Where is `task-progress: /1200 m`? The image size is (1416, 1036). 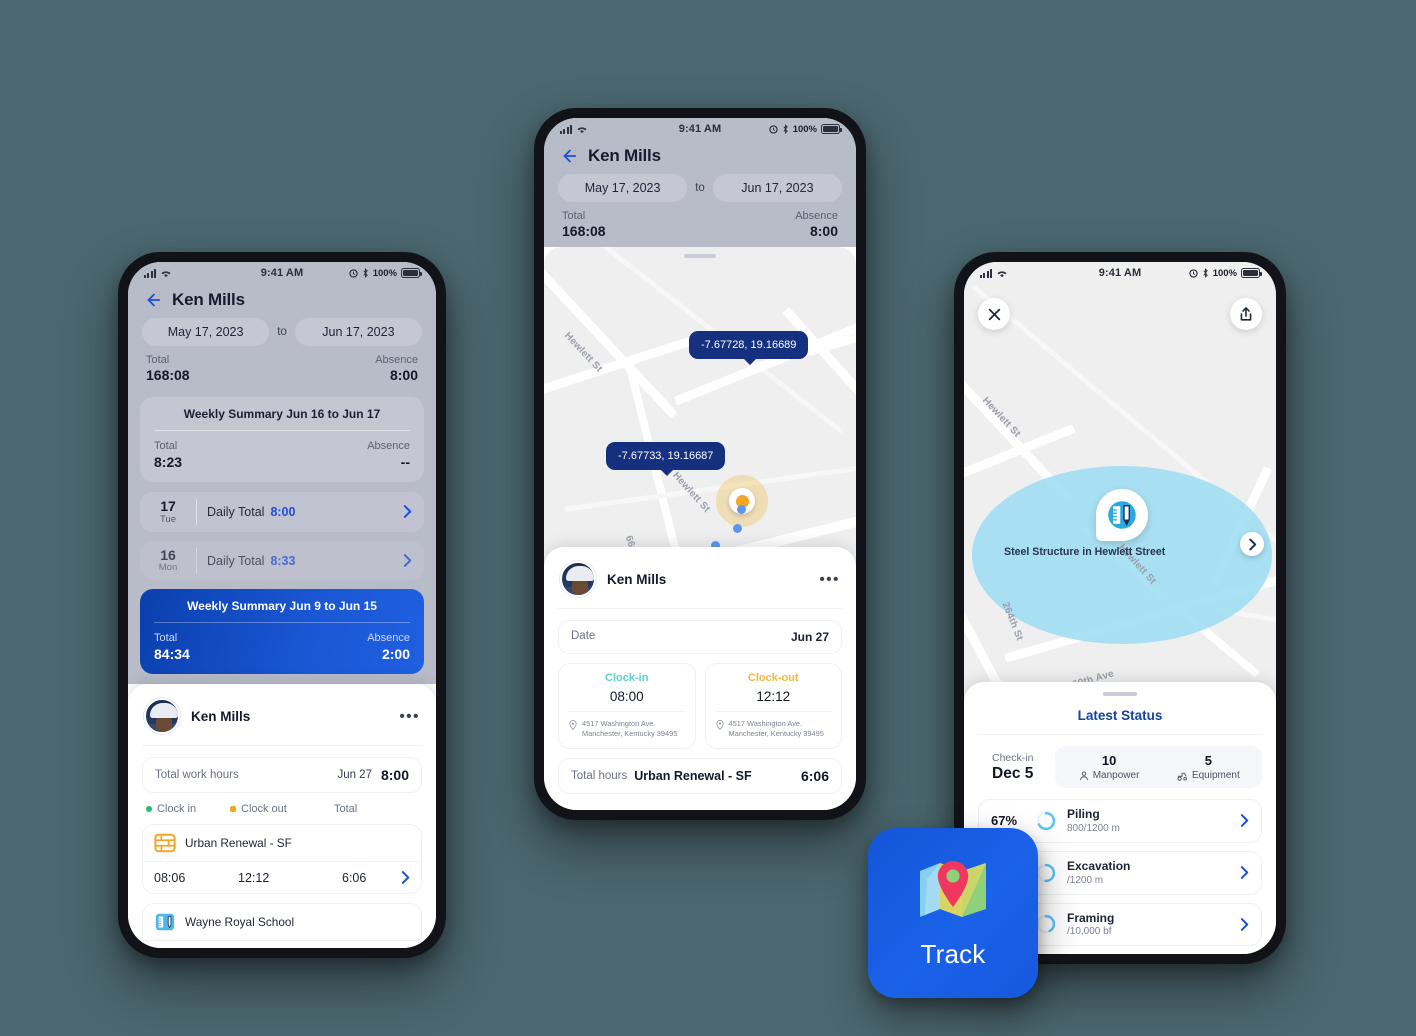 task-progress: /1200 m is located at coordinates (1085, 880).